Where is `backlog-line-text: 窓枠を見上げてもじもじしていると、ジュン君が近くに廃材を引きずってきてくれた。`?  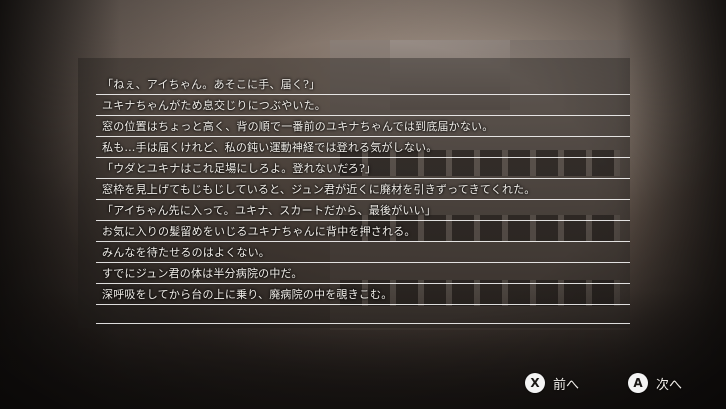 backlog-line-text: 窓枠を見上げてもじもじしていると、ジュン君が近くに廃材を引きずってきてくれた。 is located at coordinates (319, 189).